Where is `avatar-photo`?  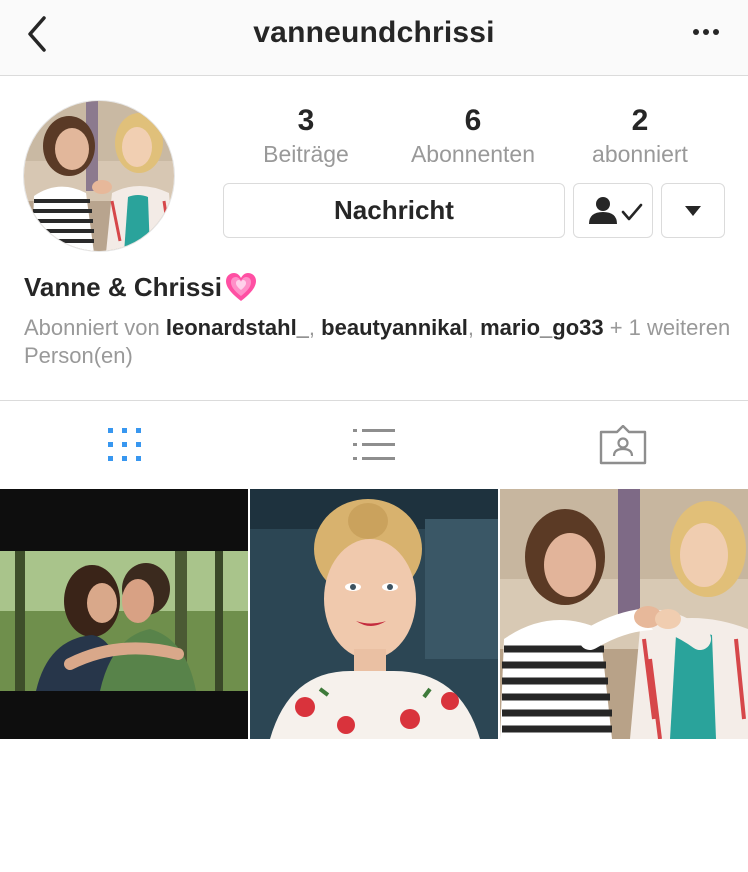 avatar-photo is located at coordinates (99, 176).